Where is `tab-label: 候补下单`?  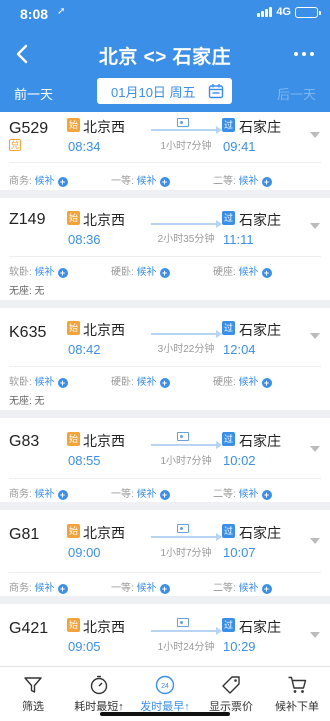
tab-label: 候补下单 is located at coordinates (297, 707).